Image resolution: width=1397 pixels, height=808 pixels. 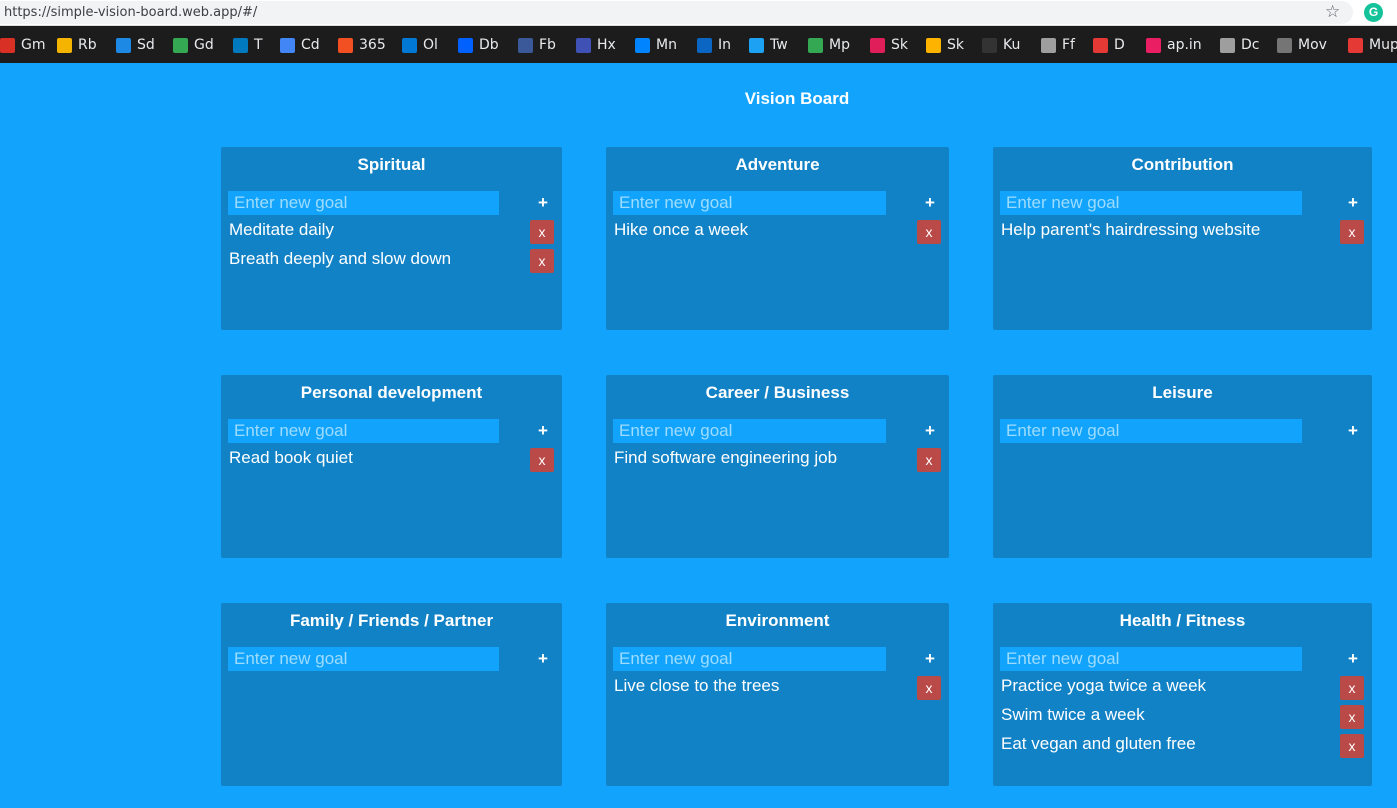 What do you see at coordinates (777, 392) in the screenshot?
I see `card-title: Career / Business` at bounding box center [777, 392].